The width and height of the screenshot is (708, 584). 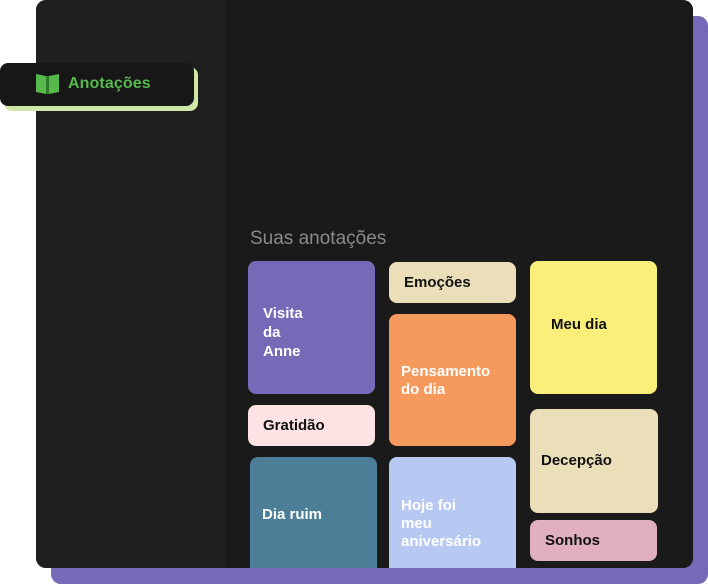 I want to click on note-card-sonhos: Sonhos, so click(x=593, y=540).